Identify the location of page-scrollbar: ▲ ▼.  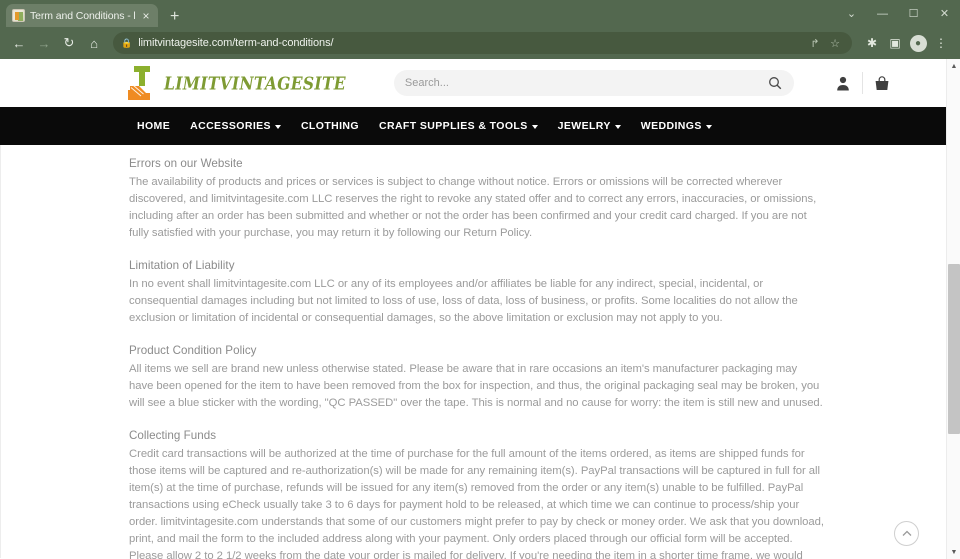
(953, 309).